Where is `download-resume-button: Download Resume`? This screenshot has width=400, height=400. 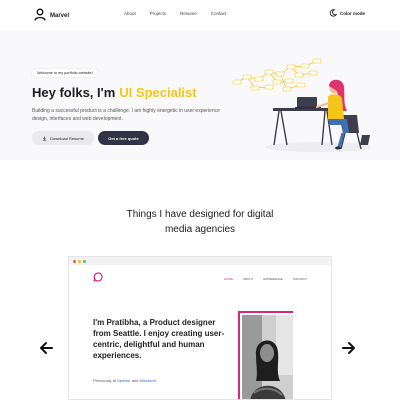
download-resume-button: Download Resume is located at coordinates (63, 138).